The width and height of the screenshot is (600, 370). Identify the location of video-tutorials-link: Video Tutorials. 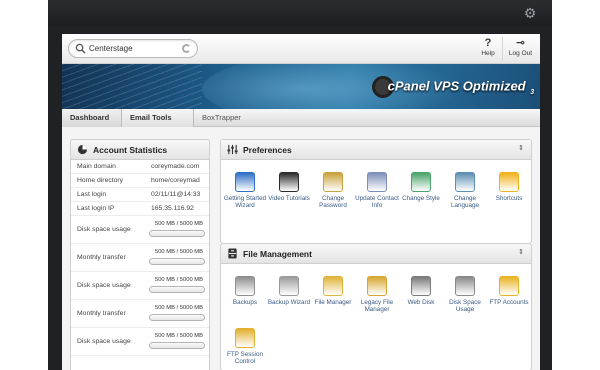
(289, 187).